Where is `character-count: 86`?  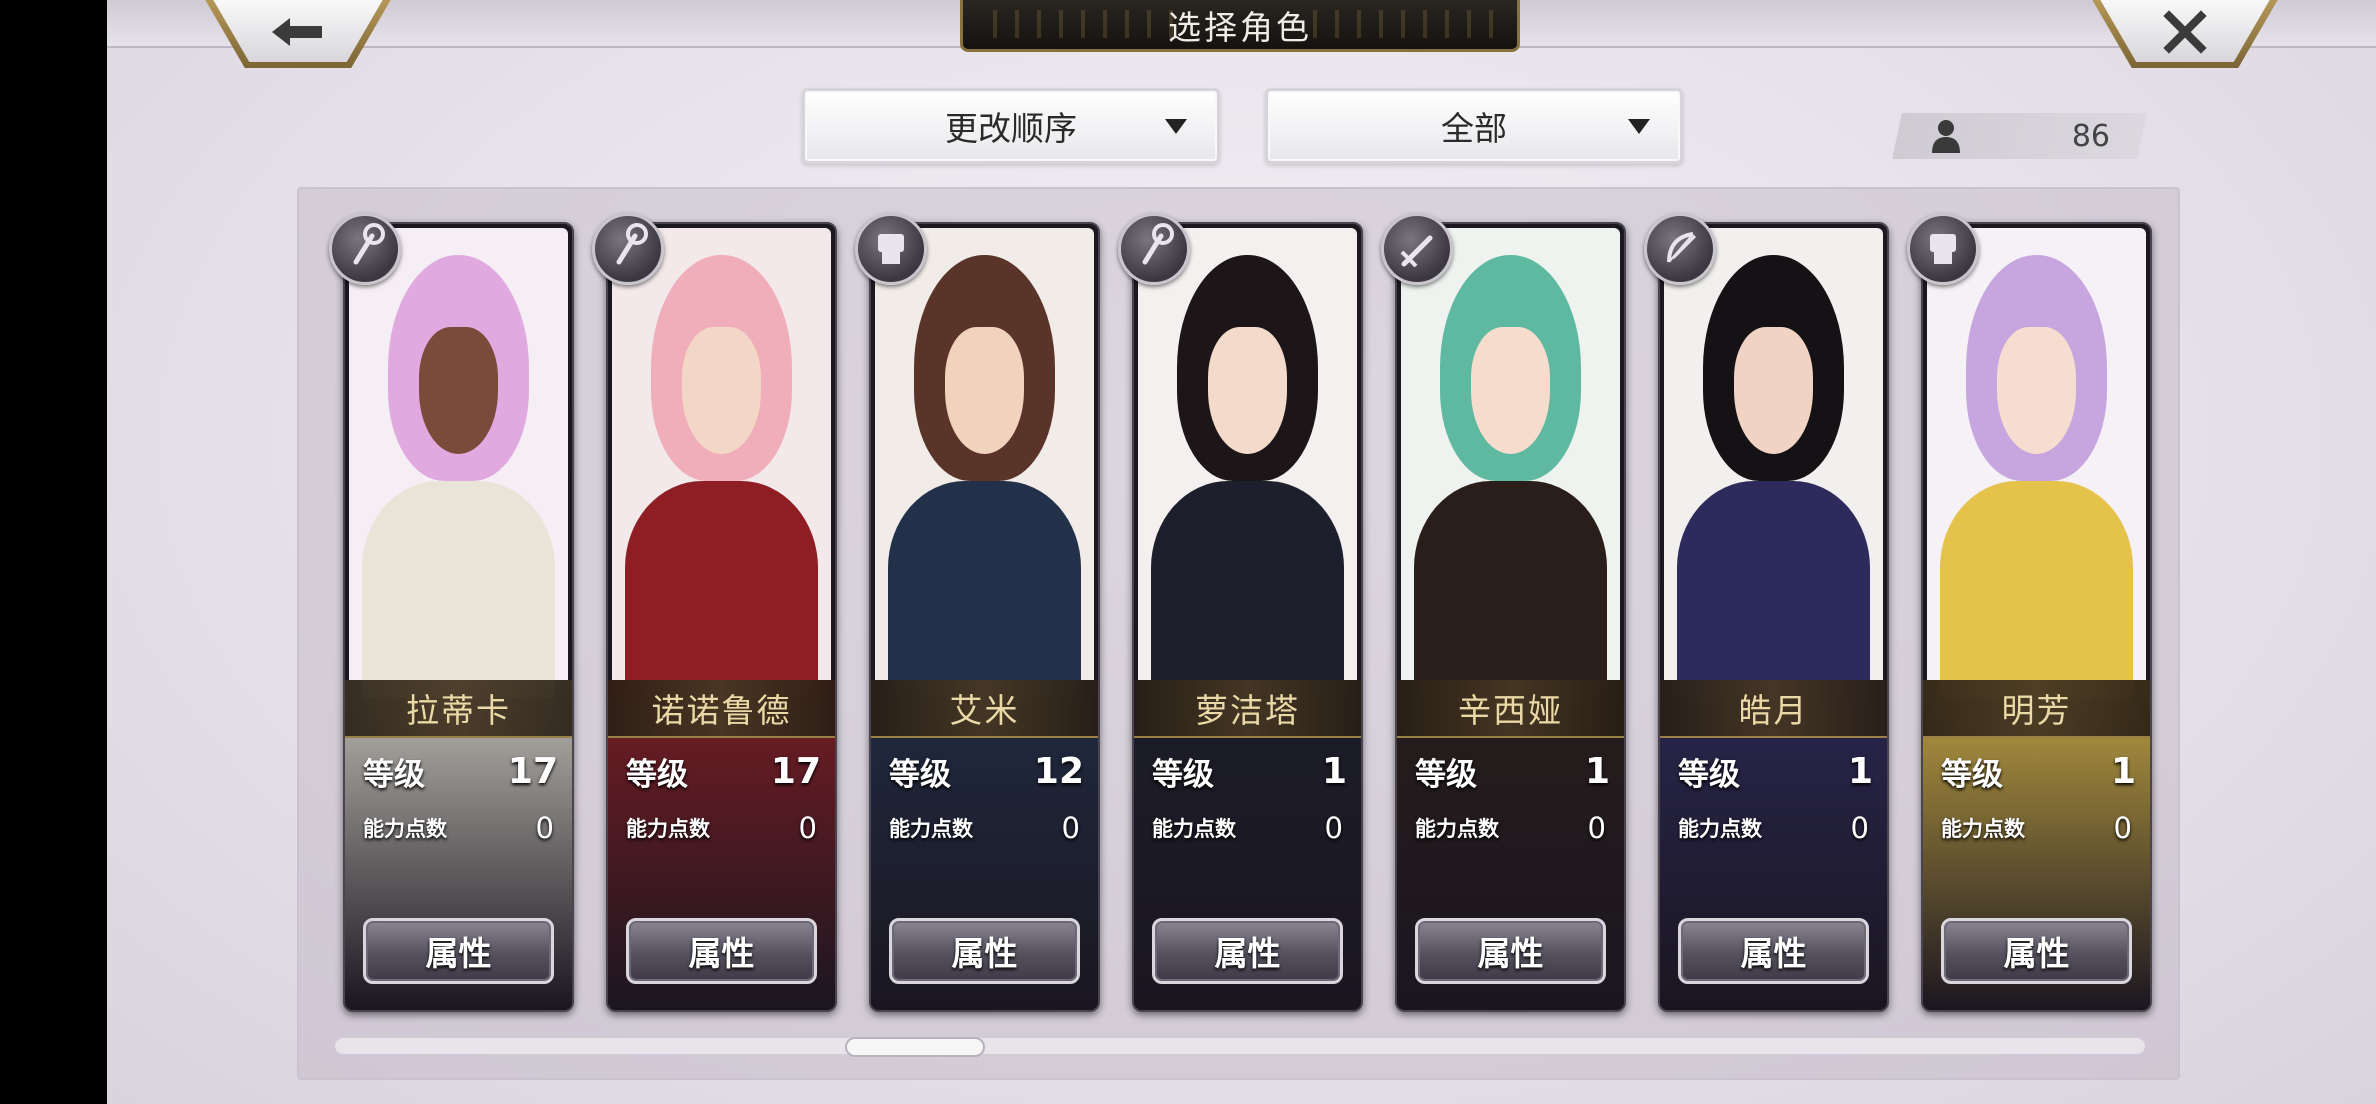 character-count: 86 is located at coordinates (2090, 136).